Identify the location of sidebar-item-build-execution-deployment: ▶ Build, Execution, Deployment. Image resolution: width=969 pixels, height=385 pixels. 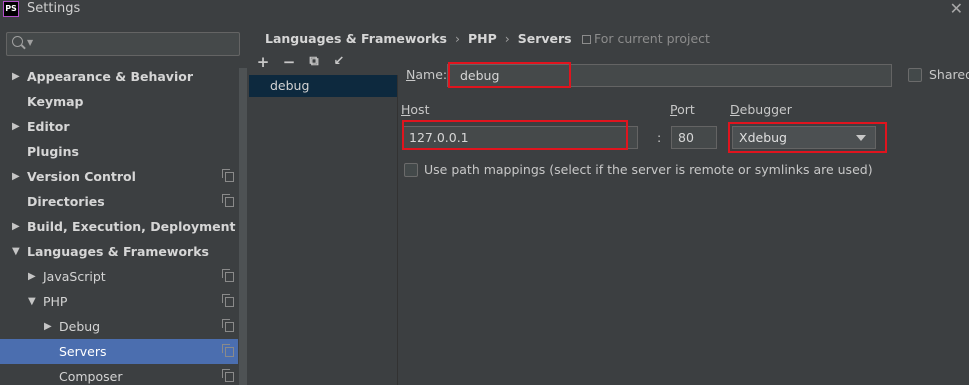
(119, 226).